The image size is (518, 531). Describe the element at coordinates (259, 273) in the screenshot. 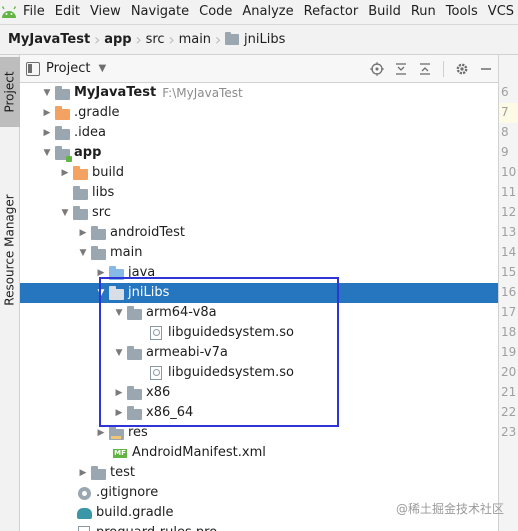

I see `tree-item-java: ▶ java` at that location.